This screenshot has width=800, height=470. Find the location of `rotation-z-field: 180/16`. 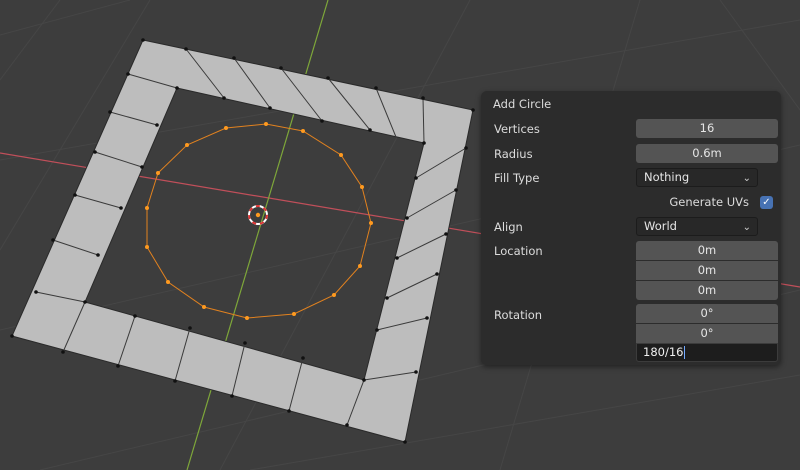

rotation-z-field: 180/16 is located at coordinates (707, 352).